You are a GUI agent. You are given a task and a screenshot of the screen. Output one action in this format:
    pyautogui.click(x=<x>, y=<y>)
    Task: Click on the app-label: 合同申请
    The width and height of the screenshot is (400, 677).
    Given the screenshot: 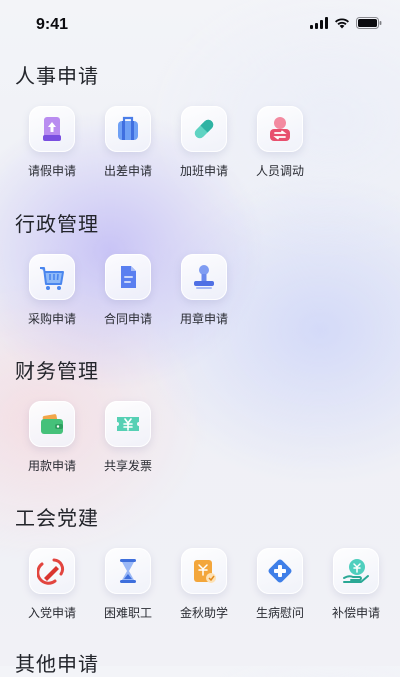 What is the action you would take?
    pyautogui.click(x=127, y=319)
    